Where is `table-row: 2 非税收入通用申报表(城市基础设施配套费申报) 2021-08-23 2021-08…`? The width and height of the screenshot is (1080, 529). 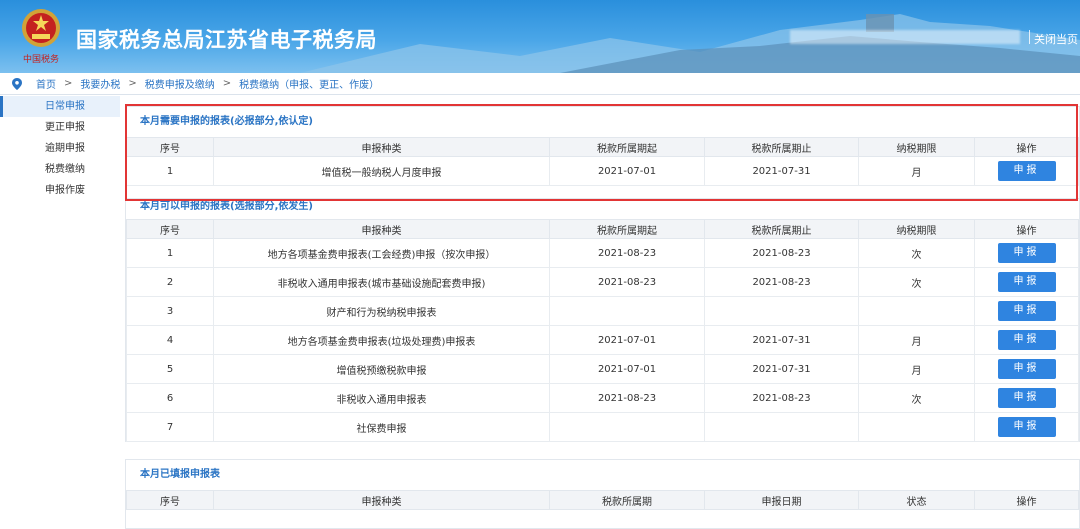
table-row: 2 非税收入通用申报表(城市基础设施配套费申报) 2021-08-23 2021-08… is located at coordinates (602, 282).